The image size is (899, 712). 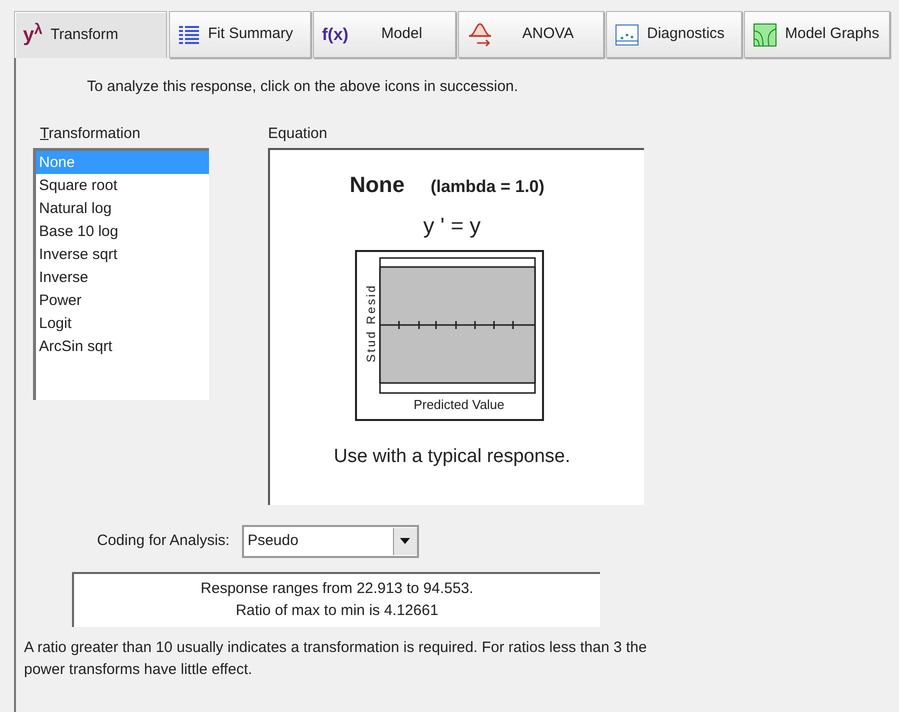 What do you see at coordinates (122, 185) in the screenshot?
I see `list-item: Square root` at bounding box center [122, 185].